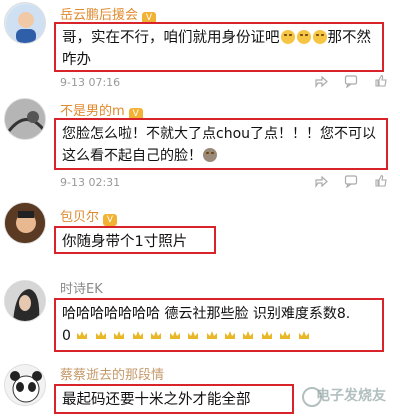 The image size is (400, 417). Describe the element at coordinates (90, 82) in the screenshot. I see `comment-time: 9-13 07:16` at that location.